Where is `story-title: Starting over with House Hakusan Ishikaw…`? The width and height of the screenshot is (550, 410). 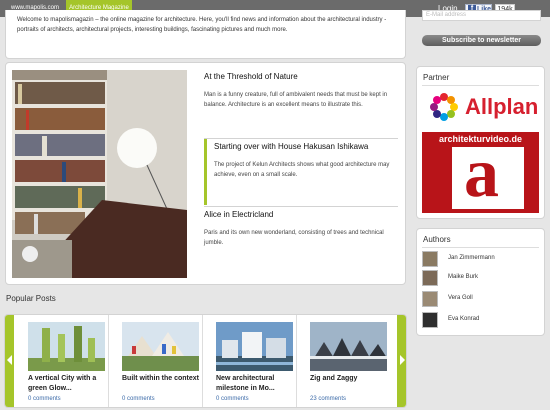 story-title: Starting over with House Hakusan Ishikaw… is located at coordinates (306, 146).